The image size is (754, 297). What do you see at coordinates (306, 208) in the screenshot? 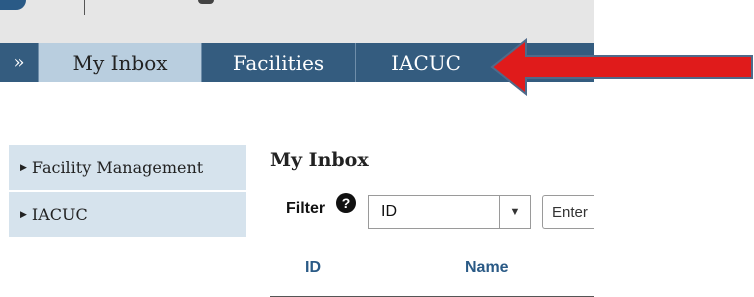
I see `filter-label: Filter` at bounding box center [306, 208].